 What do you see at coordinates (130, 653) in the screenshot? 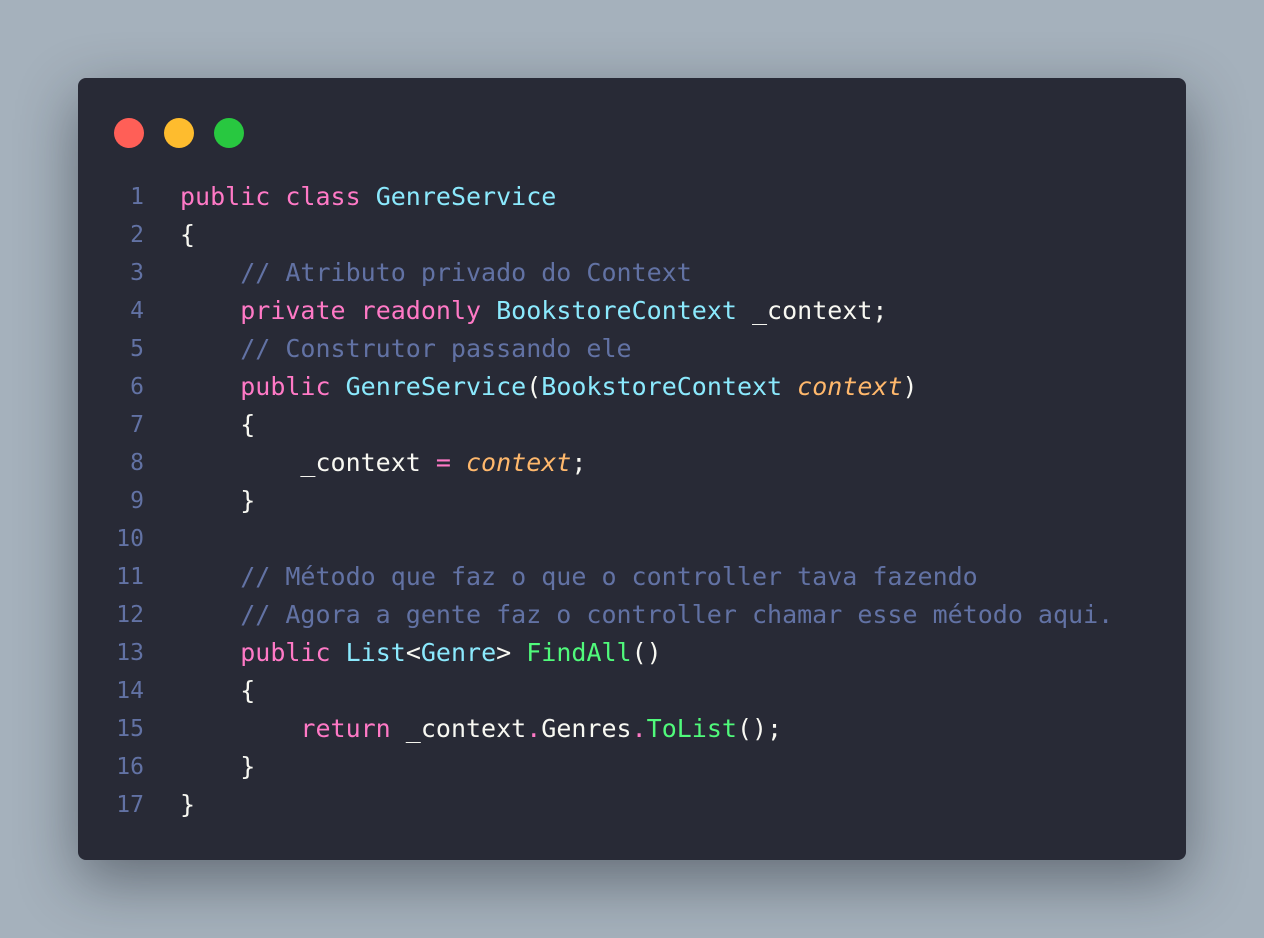
I see `line-number: 13` at bounding box center [130, 653].